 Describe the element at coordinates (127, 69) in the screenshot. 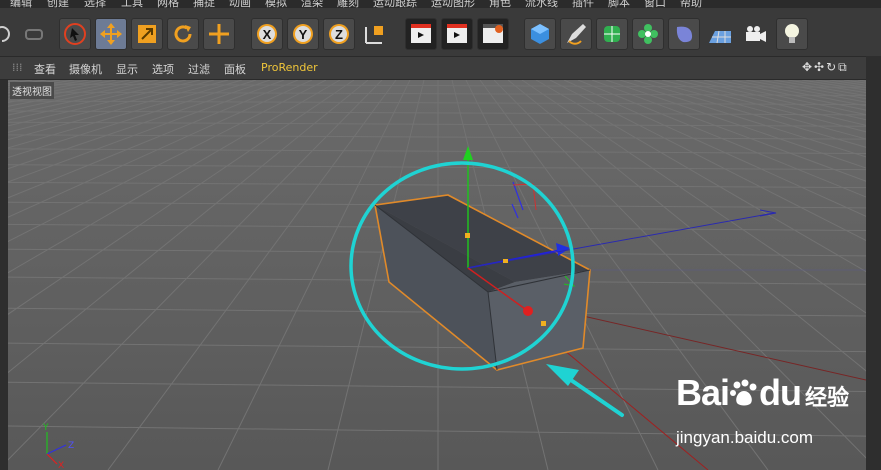

I see `viewport-menu-display: 显示` at that location.